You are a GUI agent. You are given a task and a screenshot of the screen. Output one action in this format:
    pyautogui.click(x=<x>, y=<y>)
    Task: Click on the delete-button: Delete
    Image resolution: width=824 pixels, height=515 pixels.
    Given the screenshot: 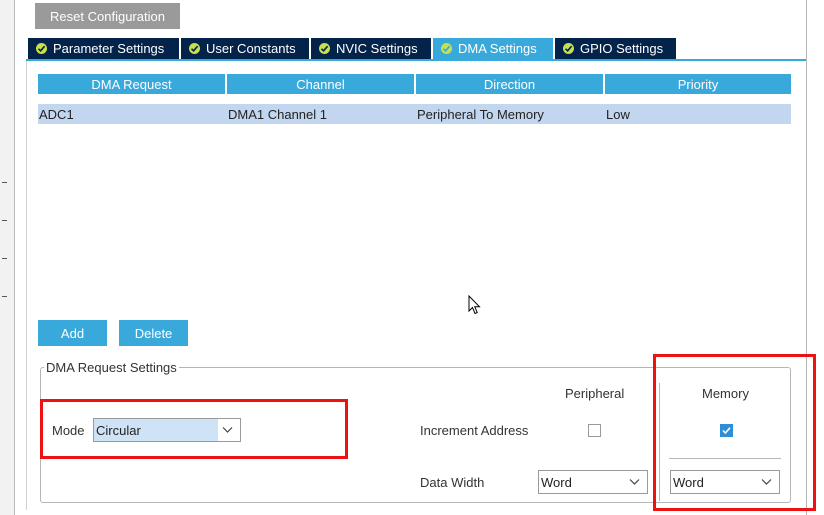 What is the action you would take?
    pyautogui.click(x=153, y=333)
    